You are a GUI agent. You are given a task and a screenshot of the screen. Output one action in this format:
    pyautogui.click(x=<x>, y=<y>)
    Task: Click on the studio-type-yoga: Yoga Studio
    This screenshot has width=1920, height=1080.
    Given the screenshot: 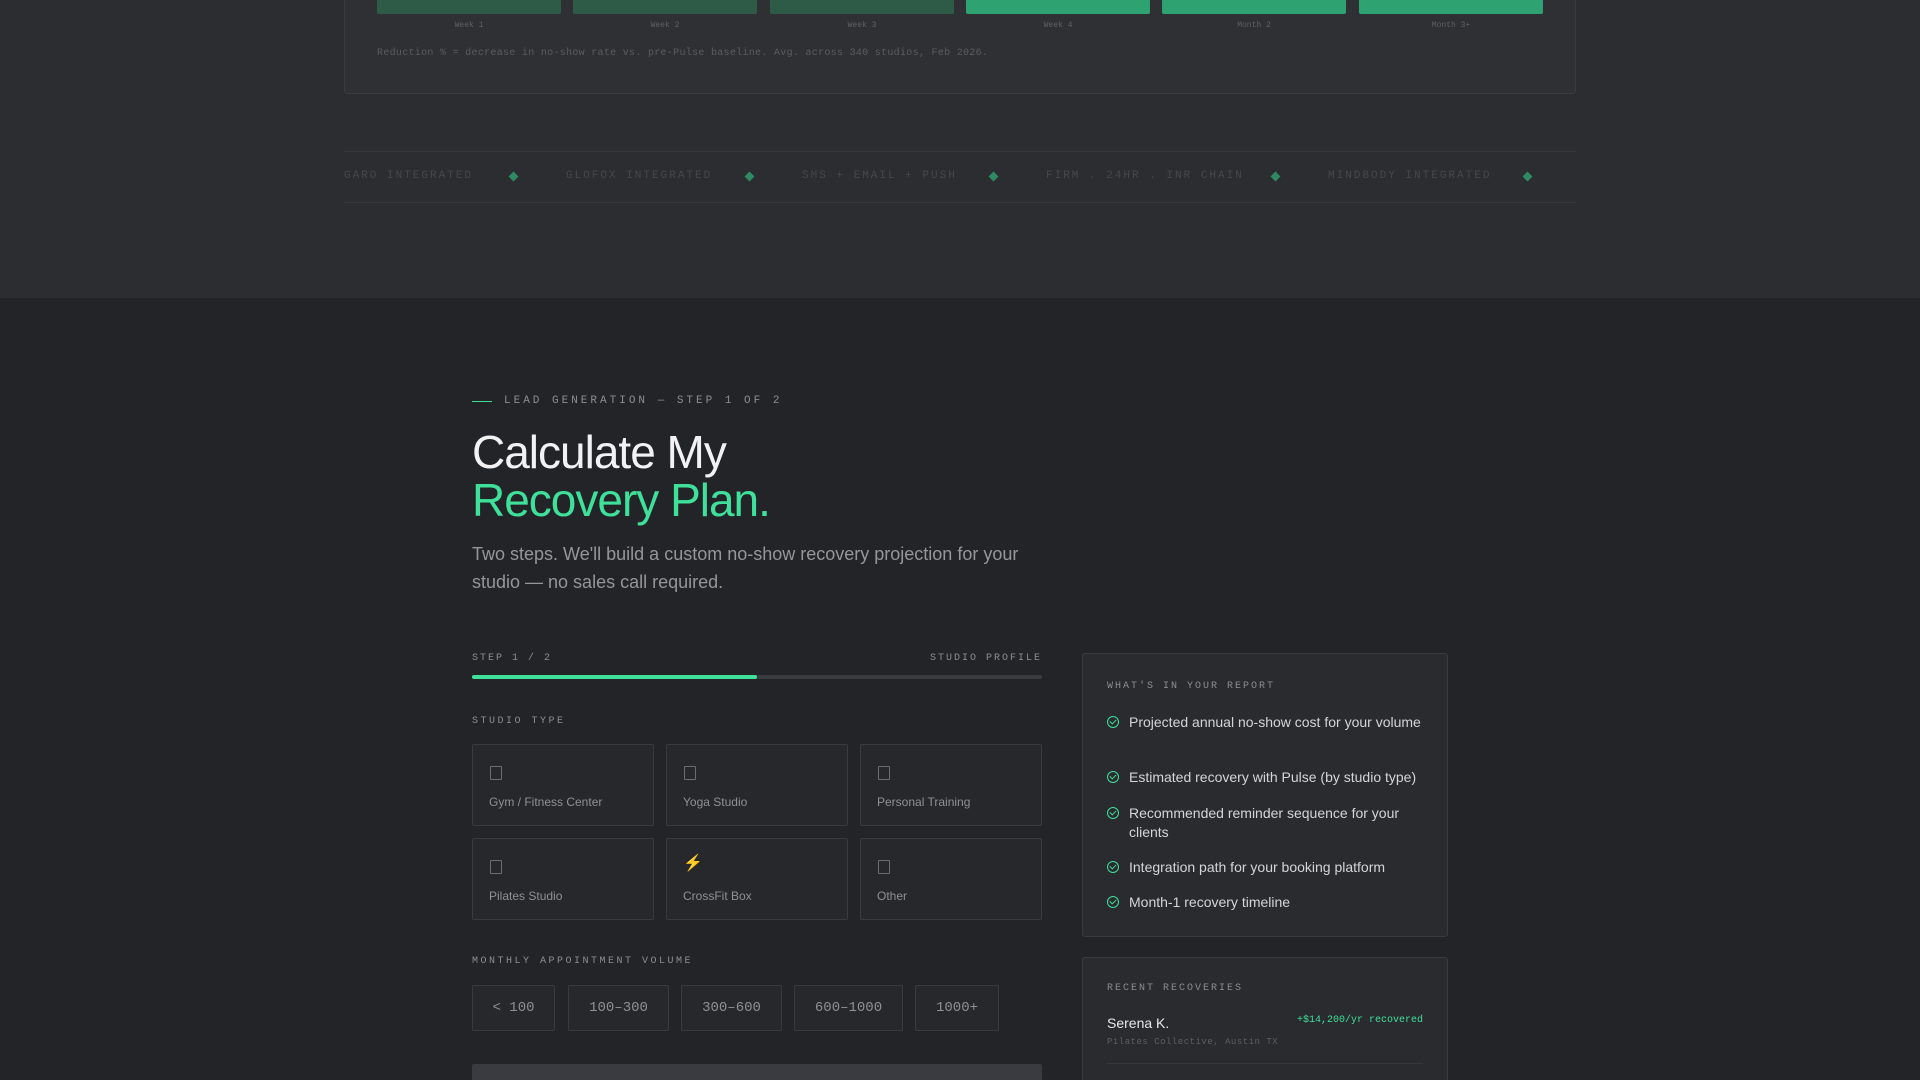 What is the action you would take?
    pyautogui.click(x=757, y=785)
    